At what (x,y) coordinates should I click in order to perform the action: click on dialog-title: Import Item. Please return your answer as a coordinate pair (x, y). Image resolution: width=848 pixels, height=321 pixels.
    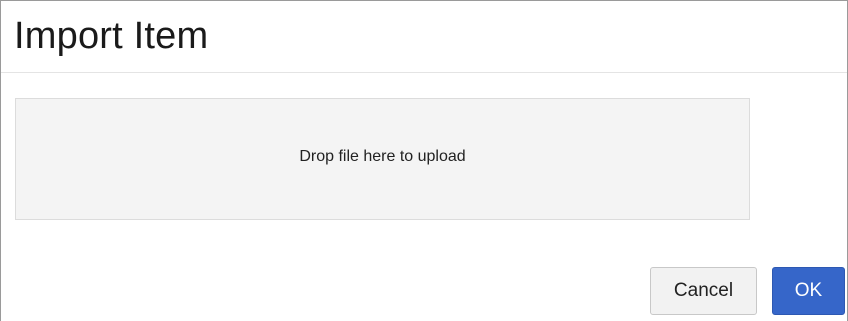
    Looking at the image, I should click on (111, 36).